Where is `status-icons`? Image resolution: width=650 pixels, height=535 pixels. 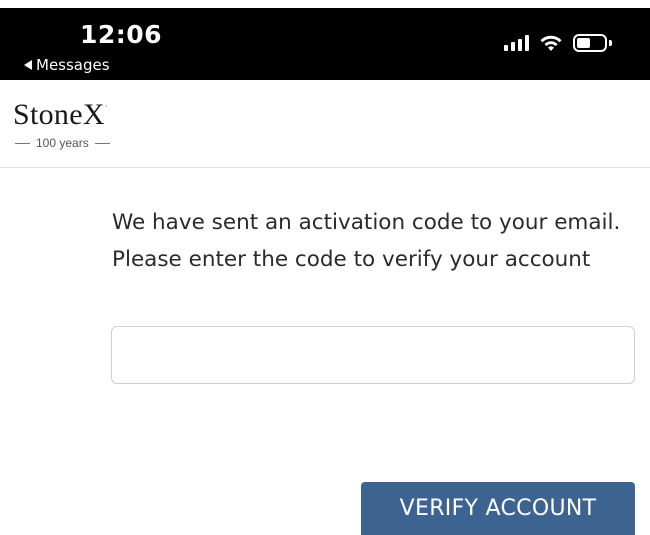
status-icons is located at coordinates (558, 43).